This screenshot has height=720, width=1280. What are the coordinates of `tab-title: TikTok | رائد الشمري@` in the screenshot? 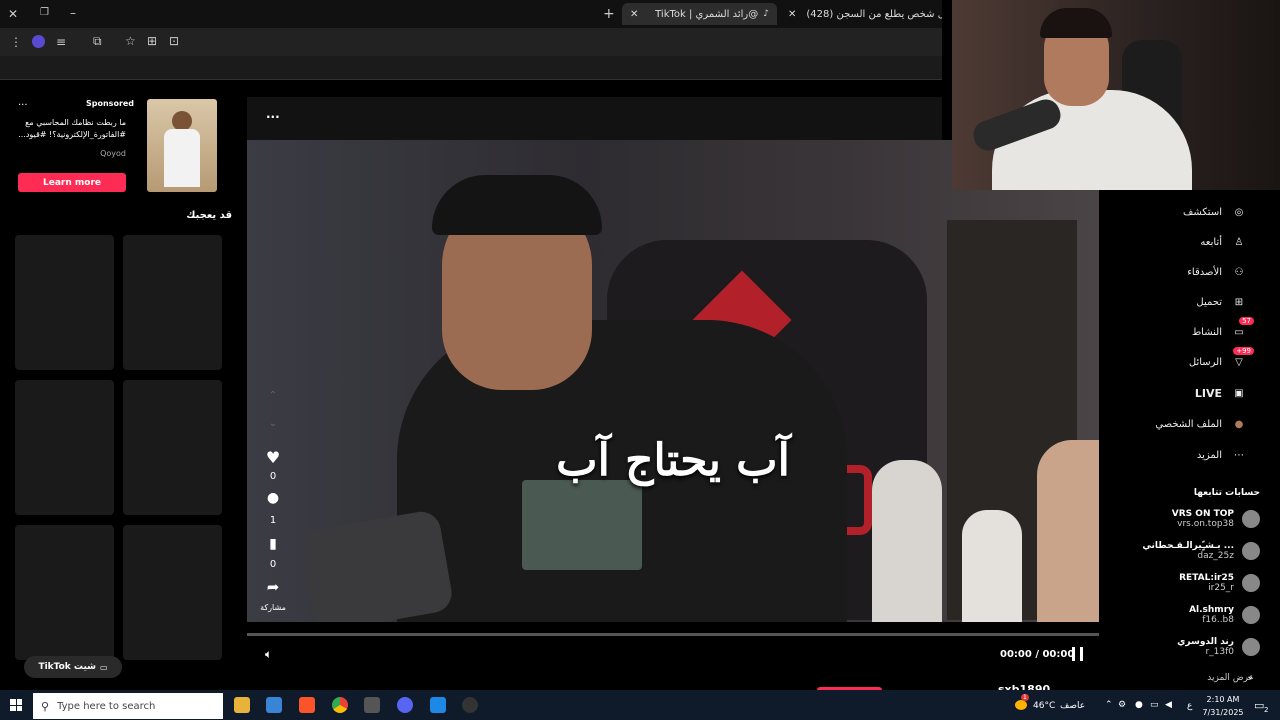 It's located at (707, 14).